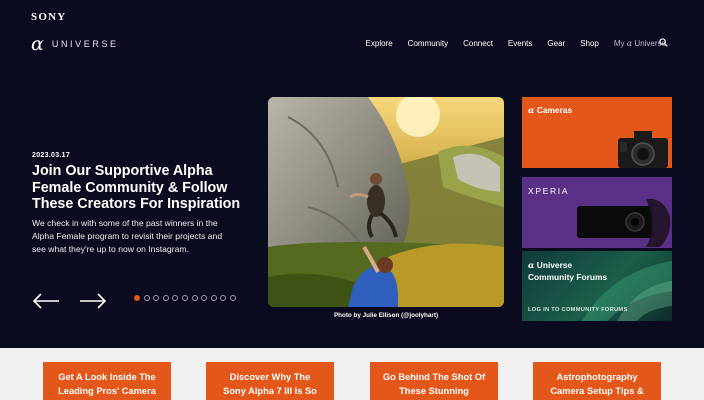 The height and width of the screenshot is (400, 704). Describe the element at coordinates (556, 43) in the screenshot. I see `nav-gear: Gear` at that location.